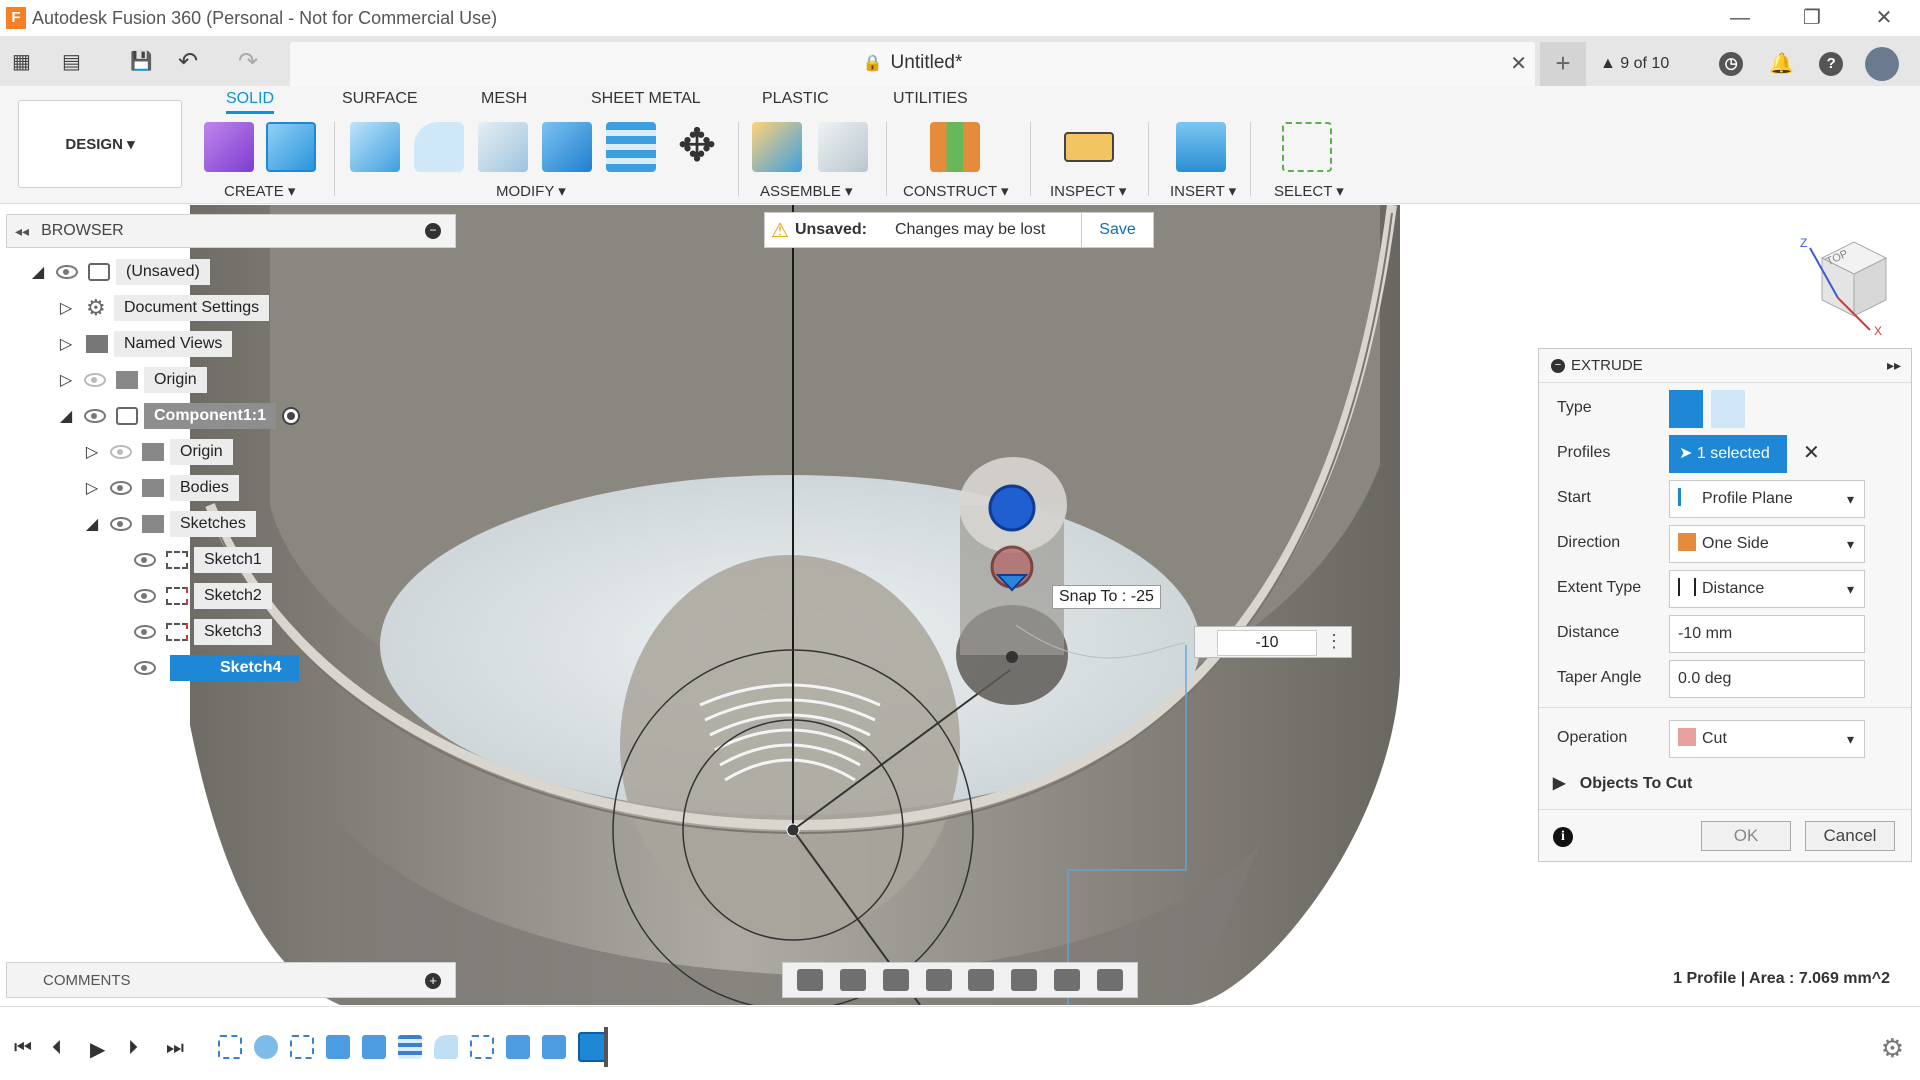 This screenshot has width=1920, height=1080. I want to click on activate-component-radio, so click(291, 416).